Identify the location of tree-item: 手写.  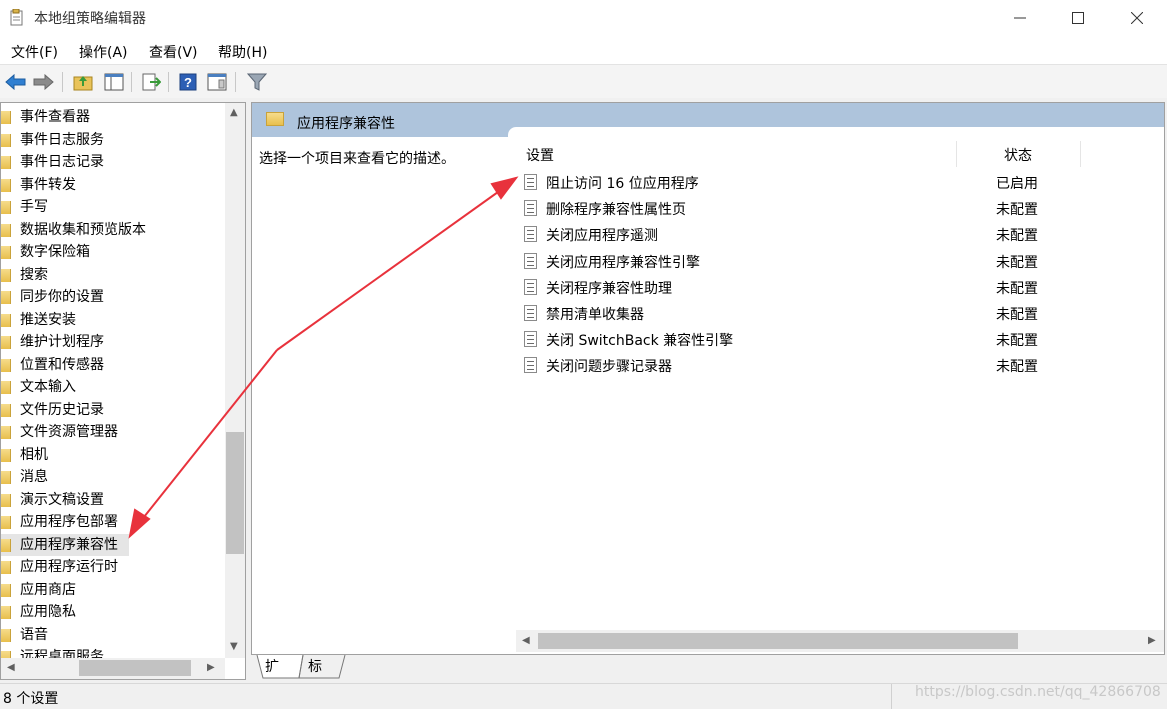
(114, 207).